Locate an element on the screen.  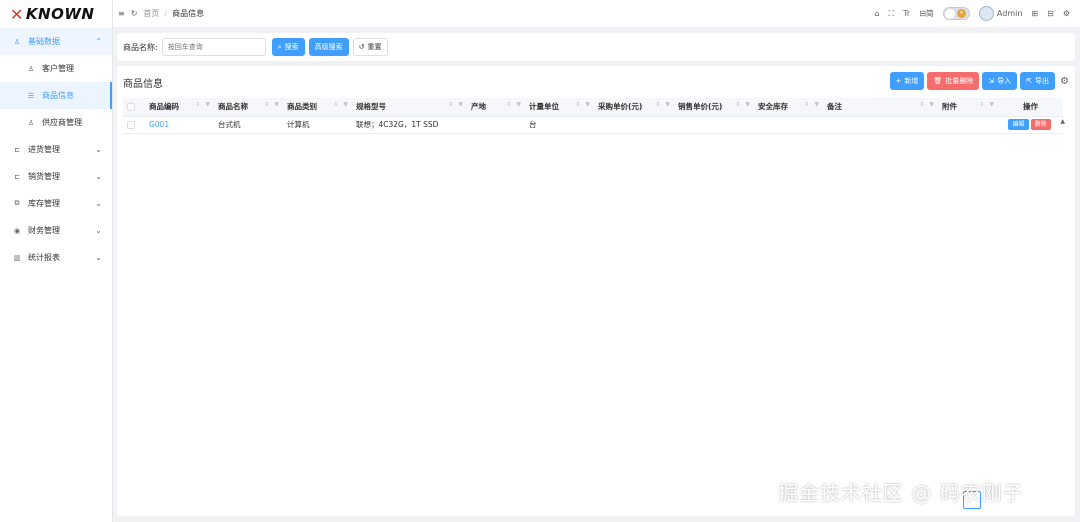
advanced-search-button: 高级搜索 is located at coordinates (328, 47).